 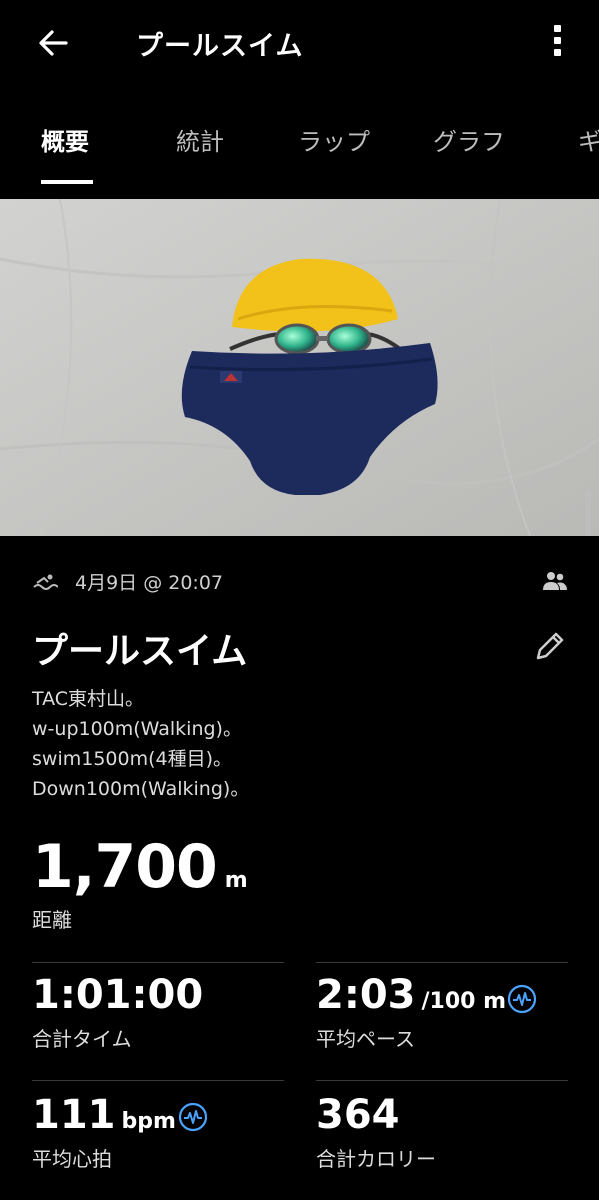 I want to click on avg-pace-unit: /100 m, so click(x=464, y=1001).